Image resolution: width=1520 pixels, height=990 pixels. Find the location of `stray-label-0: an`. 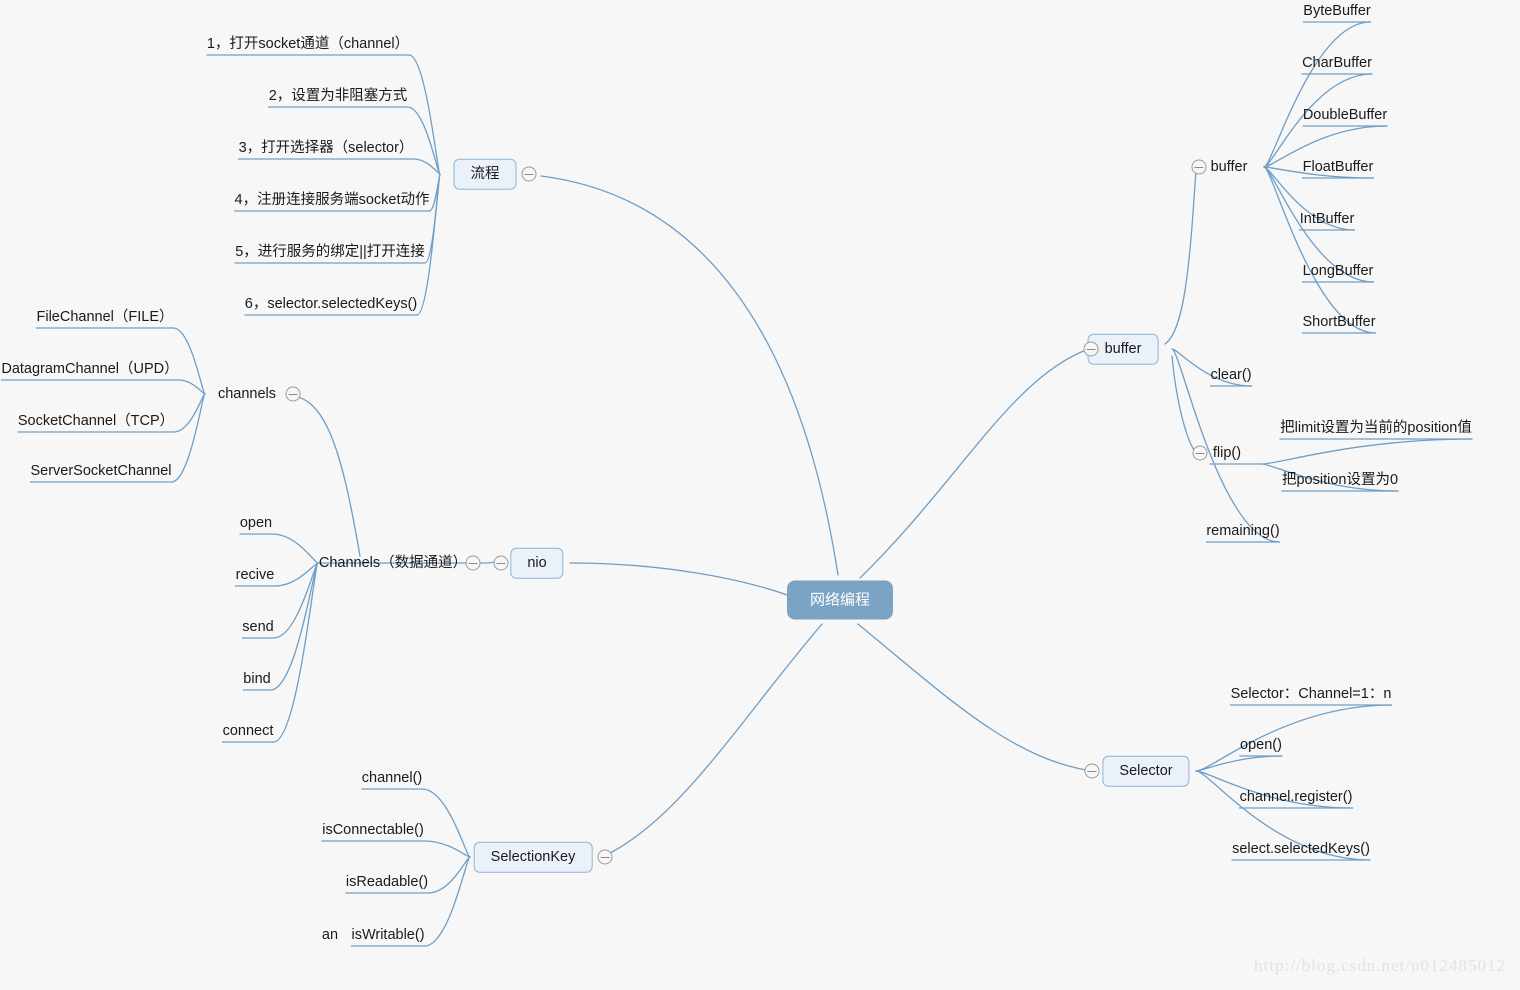

stray-label-0: an is located at coordinates (330, 935).